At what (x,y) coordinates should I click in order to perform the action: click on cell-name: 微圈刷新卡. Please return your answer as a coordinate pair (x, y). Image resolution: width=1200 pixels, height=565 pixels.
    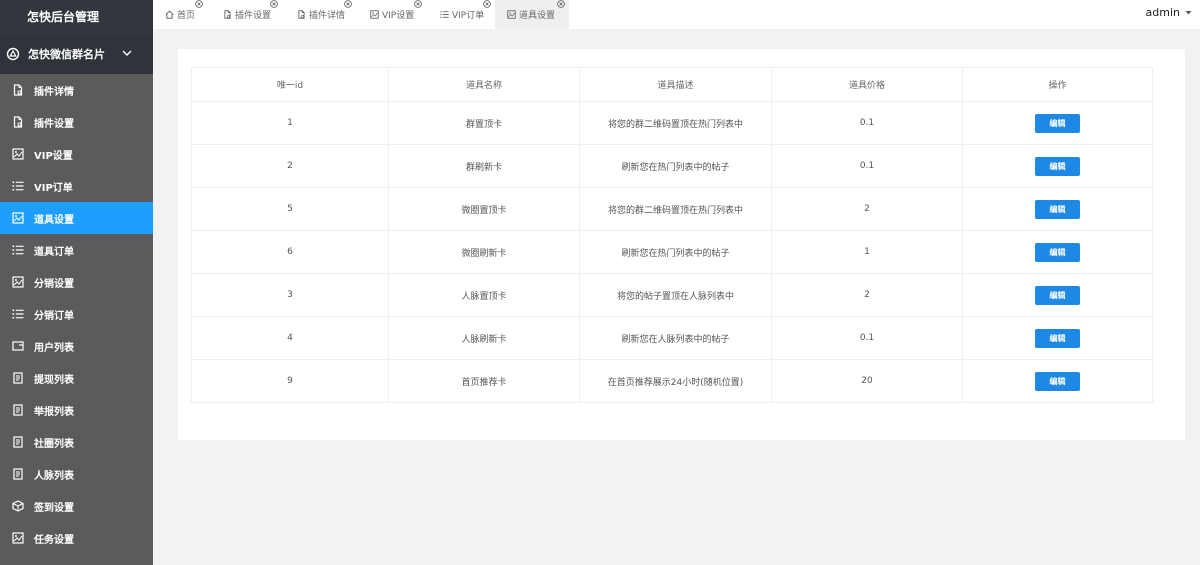
    Looking at the image, I should click on (484, 252).